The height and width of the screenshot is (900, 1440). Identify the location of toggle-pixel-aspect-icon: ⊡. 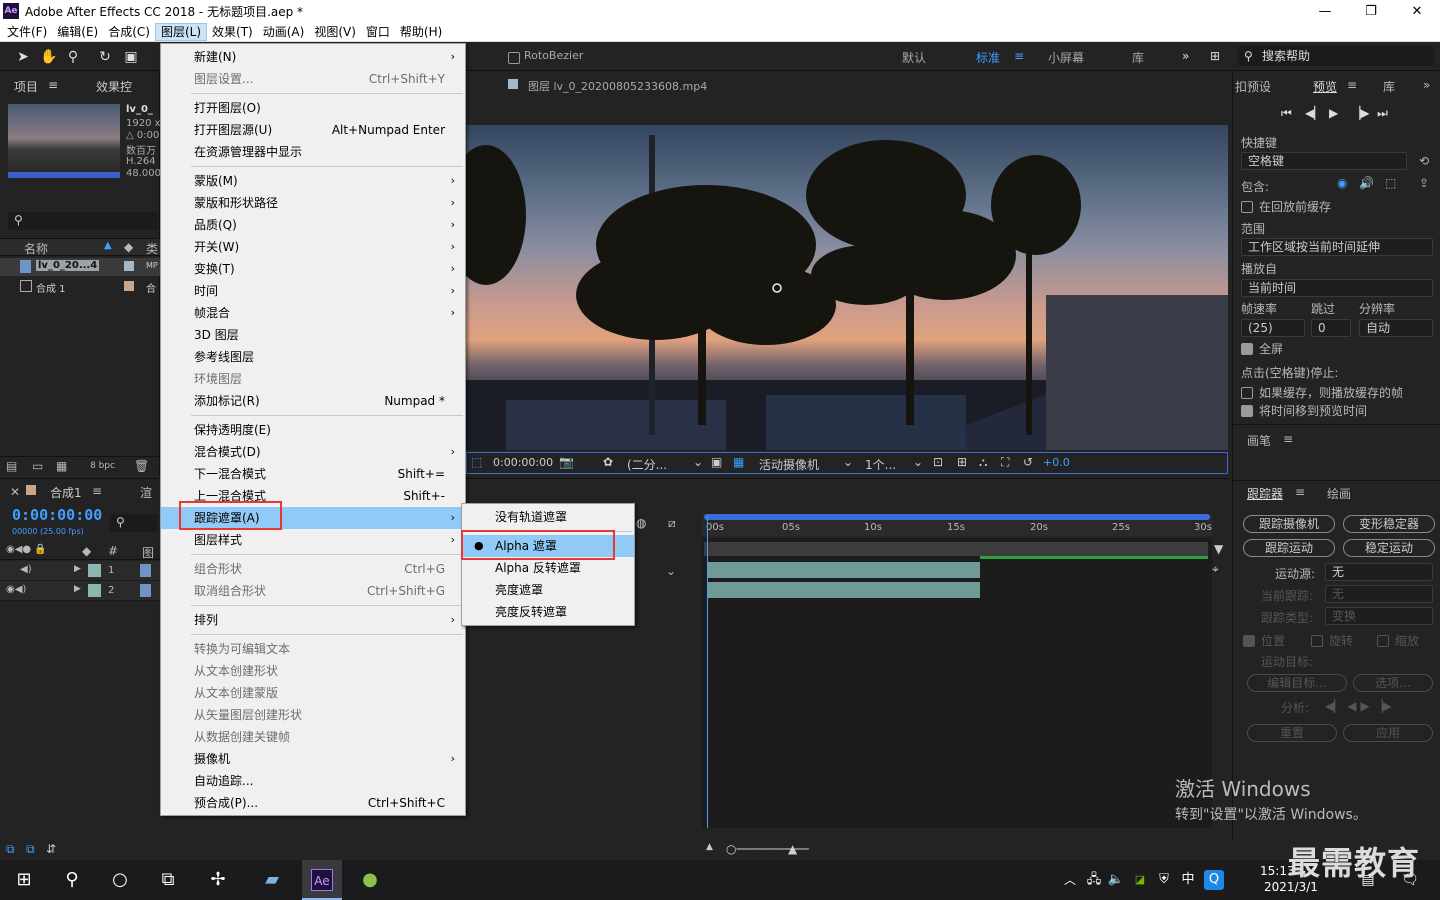
(938, 462).